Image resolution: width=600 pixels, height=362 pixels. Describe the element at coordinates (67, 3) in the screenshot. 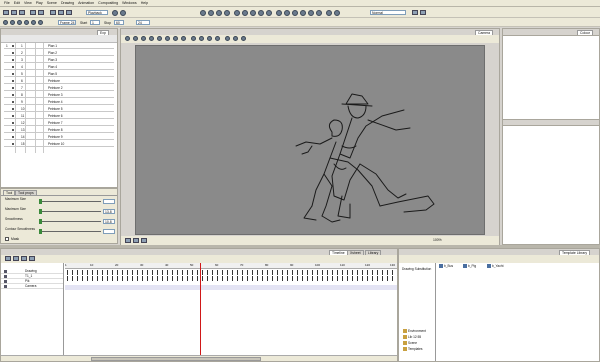

I see `menu-item: Drawing` at that location.